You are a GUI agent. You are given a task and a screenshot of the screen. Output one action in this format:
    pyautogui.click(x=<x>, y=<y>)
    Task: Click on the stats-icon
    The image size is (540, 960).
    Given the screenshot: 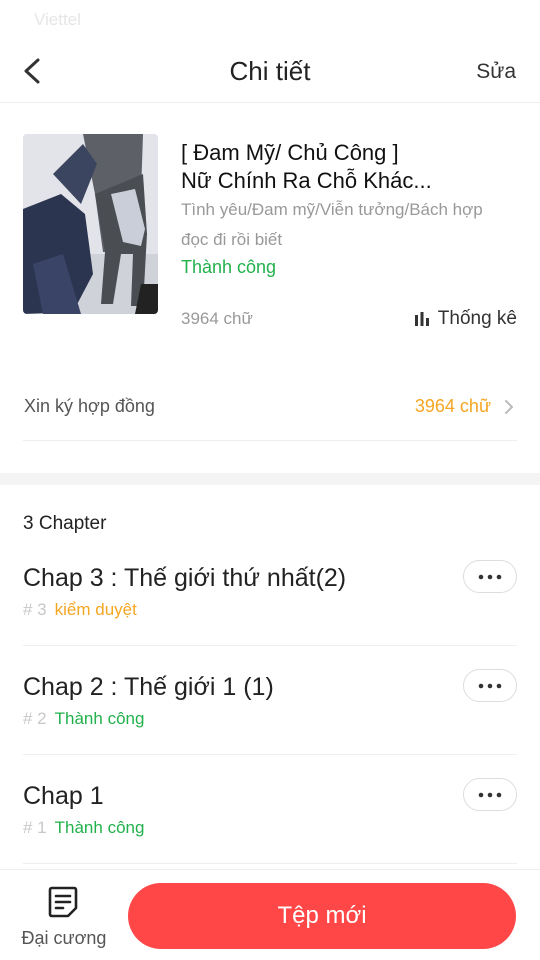 What is the action you would take?
    pyautogui.click(x=421, y=319)
    